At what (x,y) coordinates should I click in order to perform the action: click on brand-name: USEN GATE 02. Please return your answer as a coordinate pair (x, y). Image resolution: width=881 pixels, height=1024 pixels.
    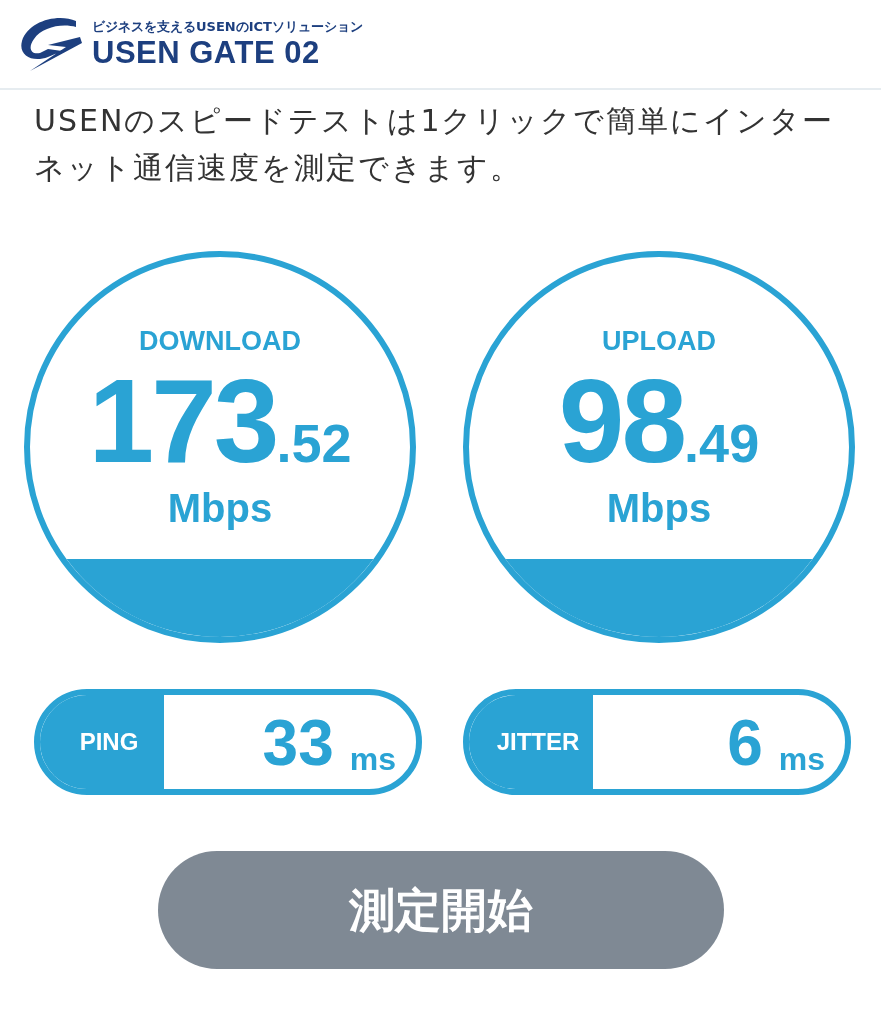
    Looking at the image, I should click on (206, 52).